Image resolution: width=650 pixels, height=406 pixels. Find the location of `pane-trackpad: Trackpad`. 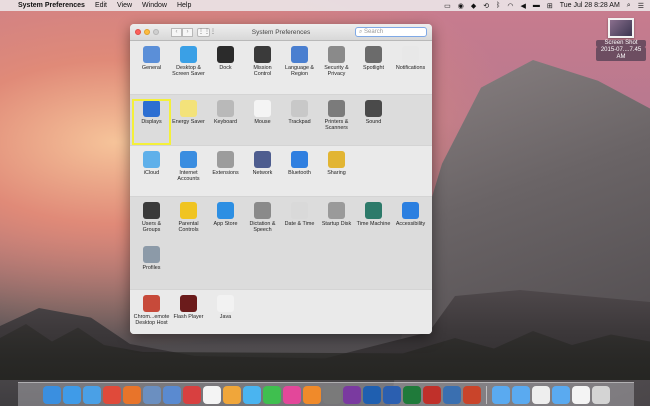

pane-trackpad: Trackpad is located at coordinates (299, 122).